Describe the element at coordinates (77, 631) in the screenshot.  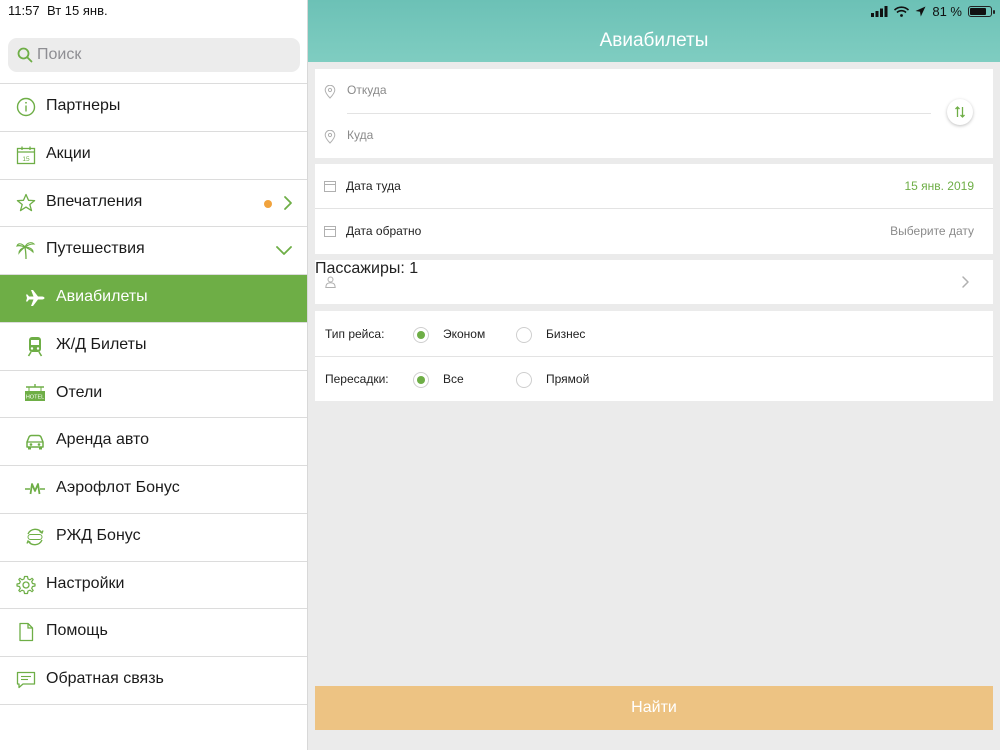
I see `sidebar-item-label: Помощь` at that location.